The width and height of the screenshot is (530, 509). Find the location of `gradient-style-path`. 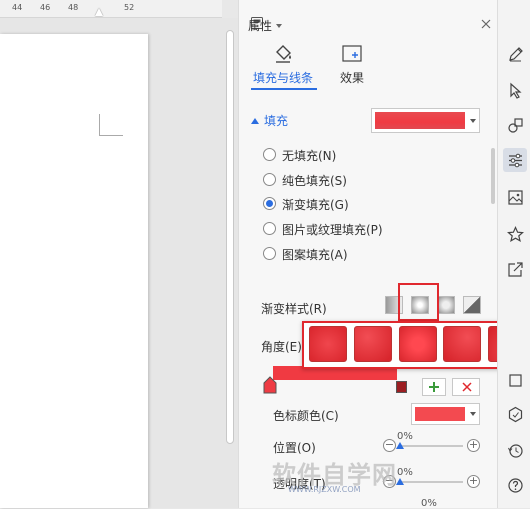

gradient-style-path is located at coordinates (472, 305).